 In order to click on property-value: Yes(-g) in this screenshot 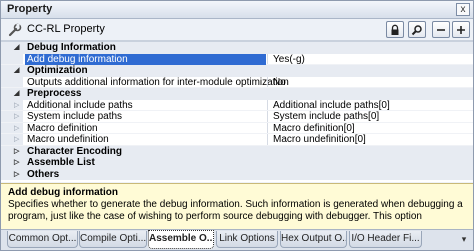, I will do `click(289, 60)`.